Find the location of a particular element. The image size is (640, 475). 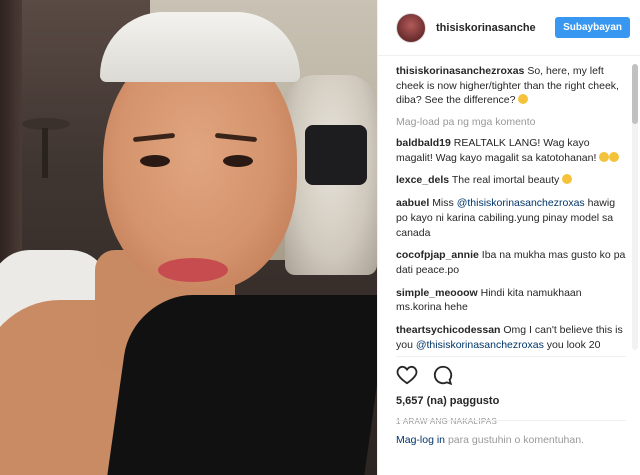

header-username: thisiskorinasanche is located at coordinates (495, 28).